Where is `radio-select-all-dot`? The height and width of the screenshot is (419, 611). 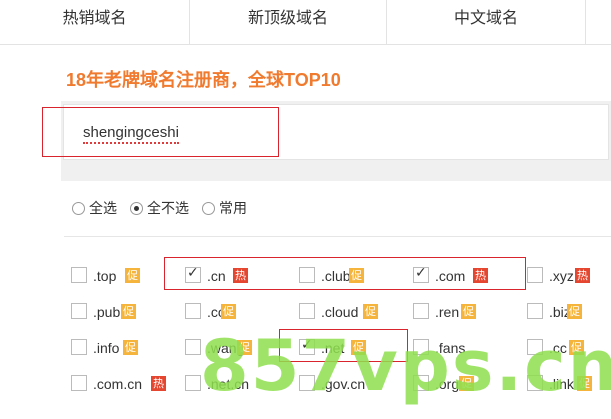
radio-select-all-dot is located at coordinates (78, 208).